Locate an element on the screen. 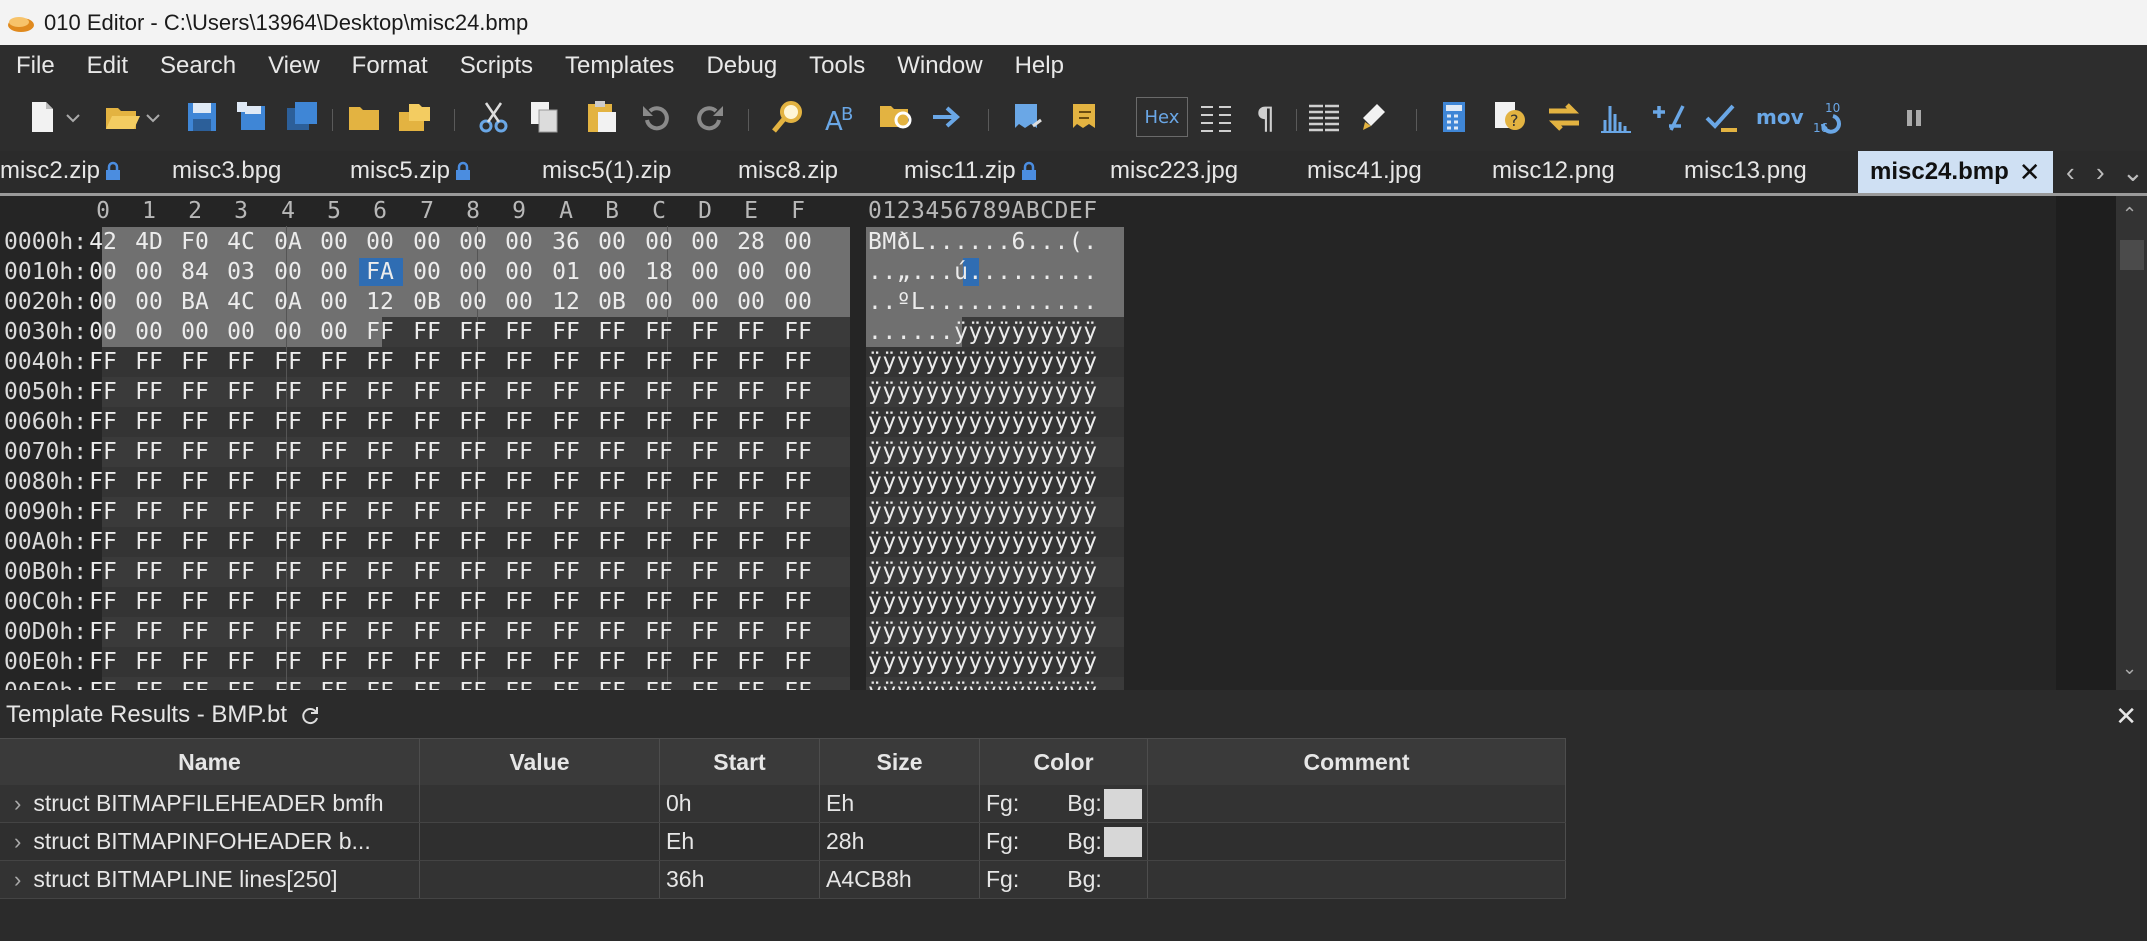 The height and width of the screenshot is (941, 2147). compare-icon is located at coordinates (1564, 117).